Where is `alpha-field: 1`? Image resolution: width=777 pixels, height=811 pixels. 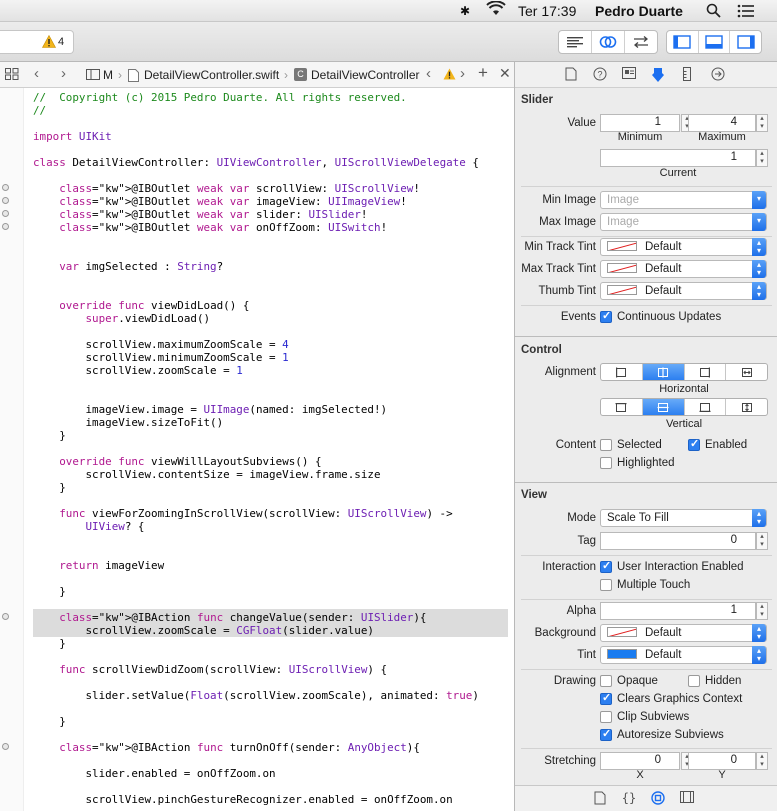
alpha-field: 1 is located at coordinates (678, 611).